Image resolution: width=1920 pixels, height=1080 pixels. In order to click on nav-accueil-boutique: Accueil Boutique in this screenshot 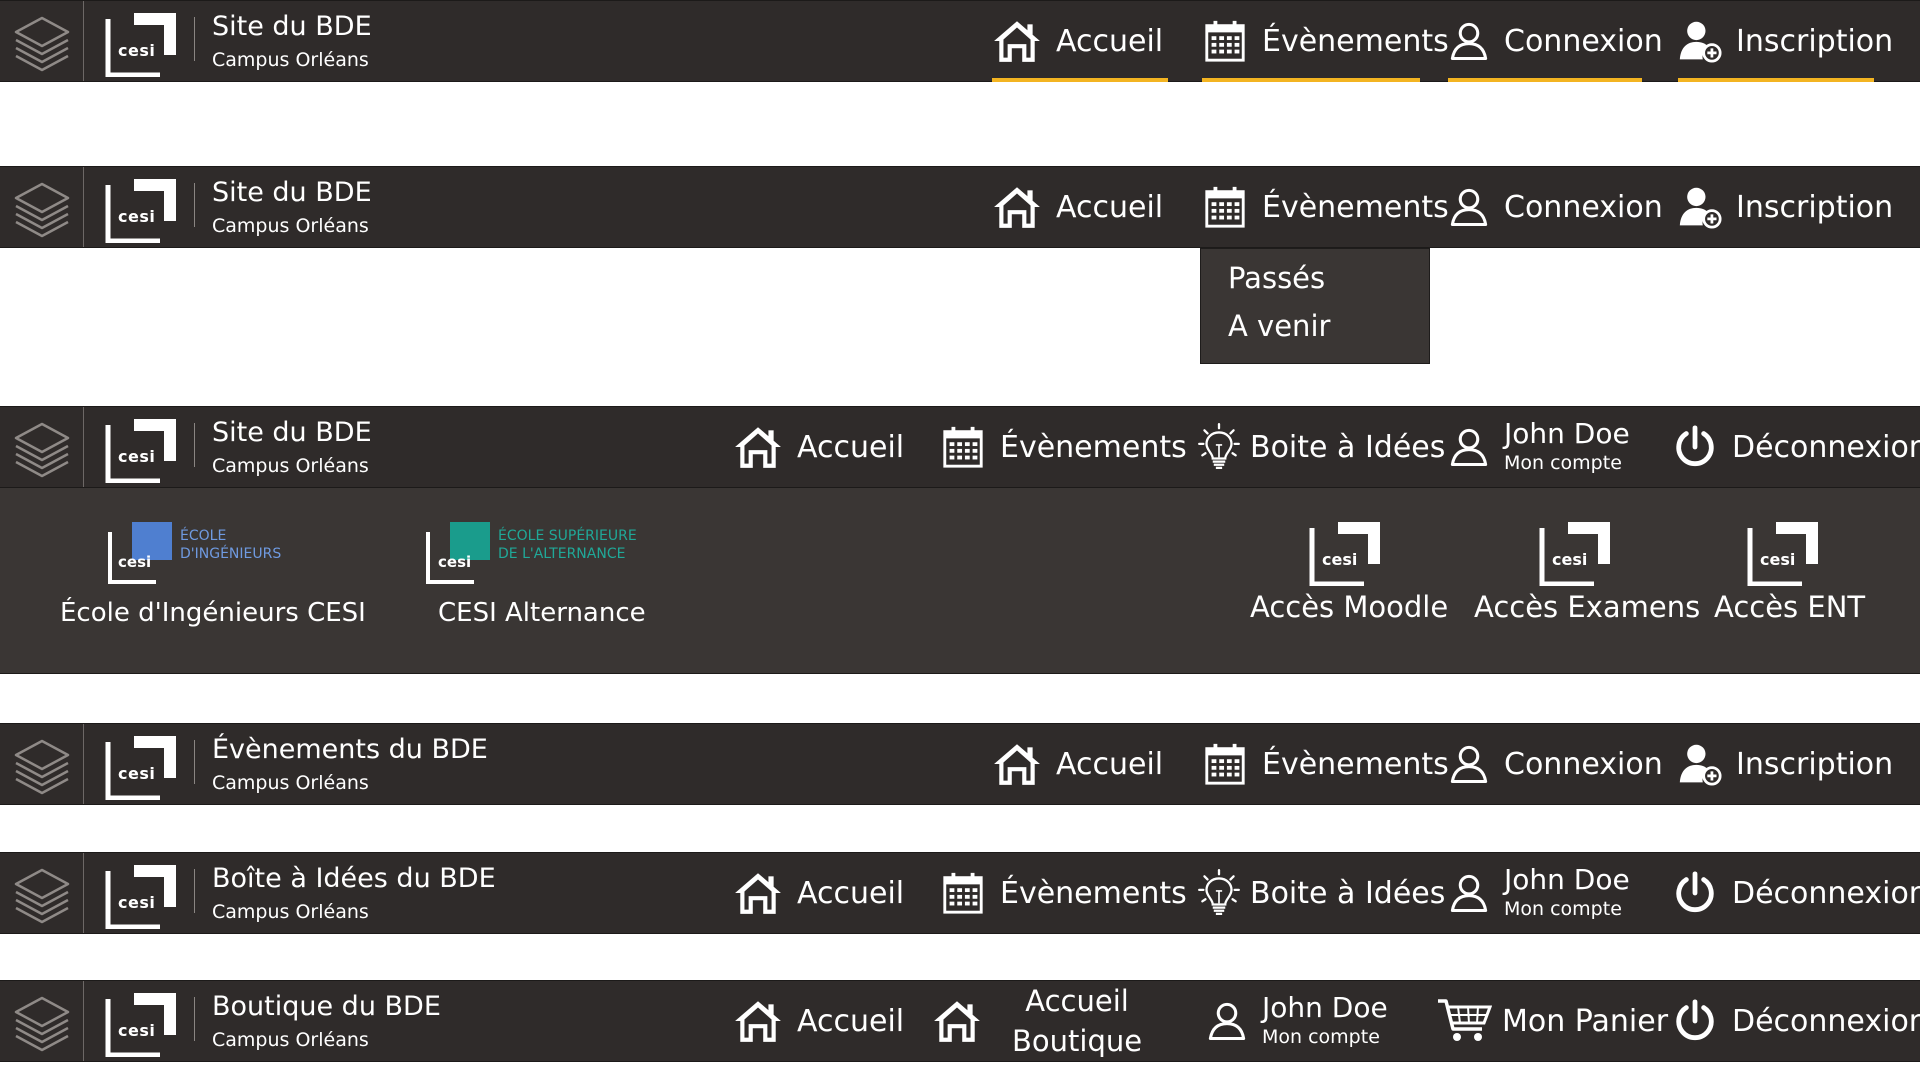, I will do `click(1037, 1021)`.